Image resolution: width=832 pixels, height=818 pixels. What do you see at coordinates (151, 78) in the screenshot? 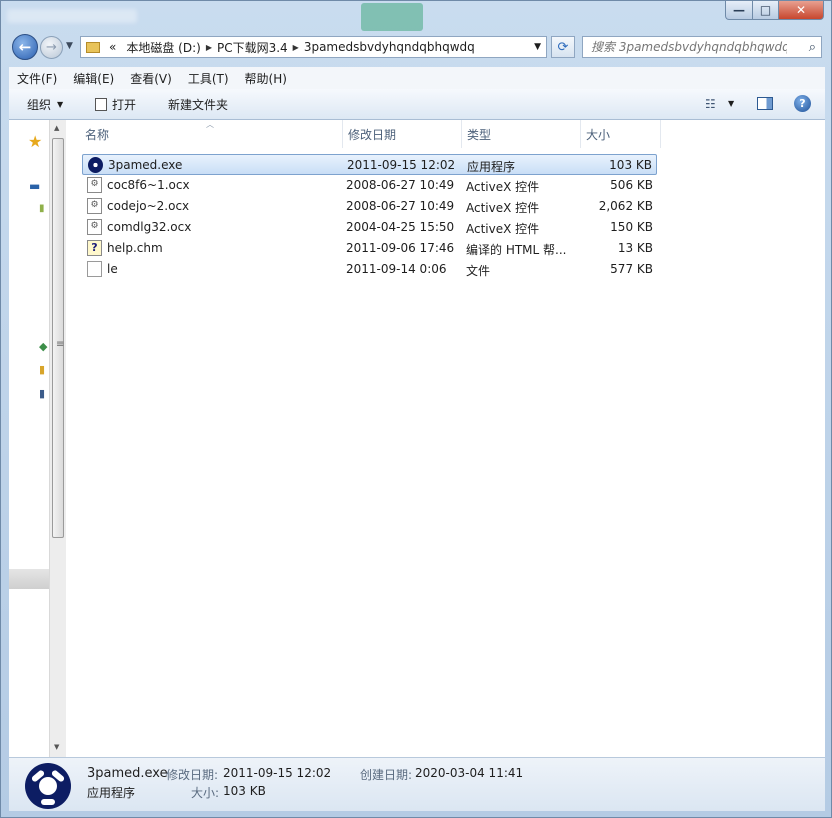
I see `menu-view: 查看(V)` at bounding box center [151, 78].